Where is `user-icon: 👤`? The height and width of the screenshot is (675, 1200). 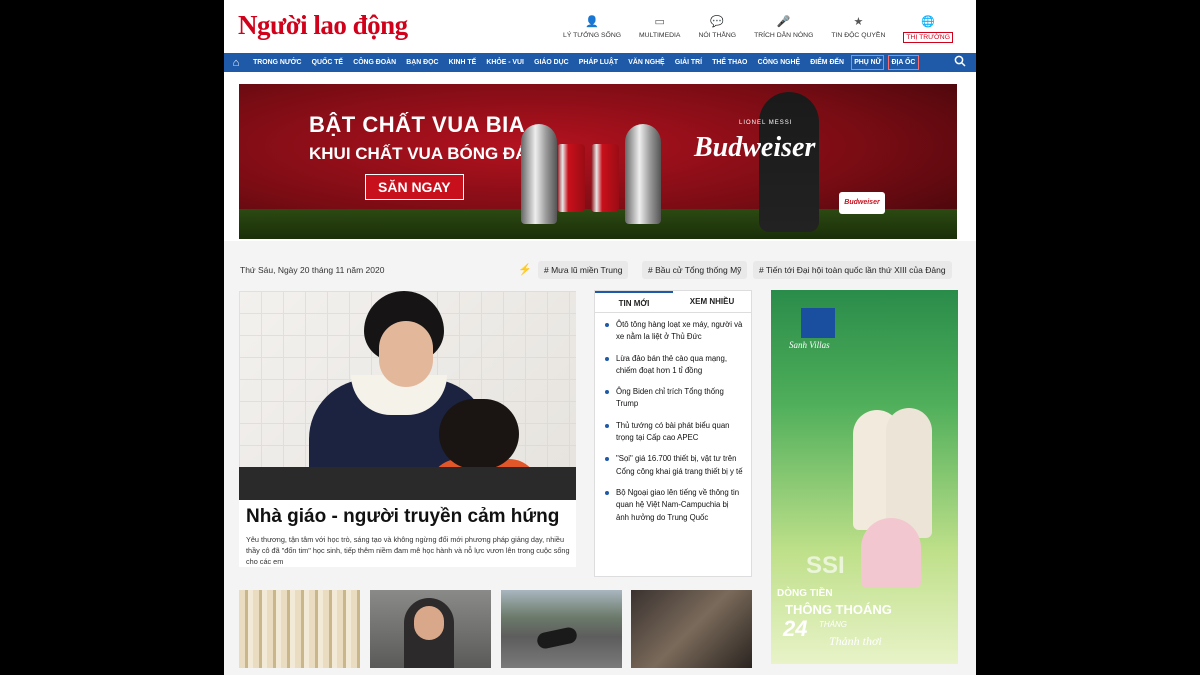 user-icon: 👤 is located at coordinates (592, 22).